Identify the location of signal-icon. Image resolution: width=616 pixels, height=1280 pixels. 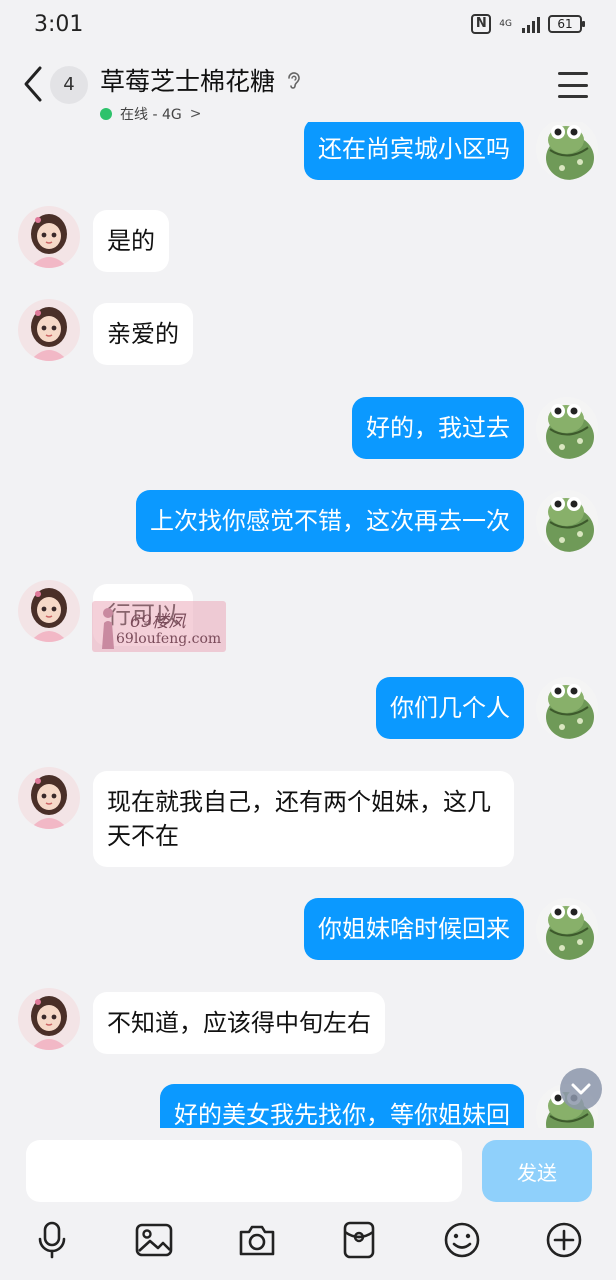
(531, 24).